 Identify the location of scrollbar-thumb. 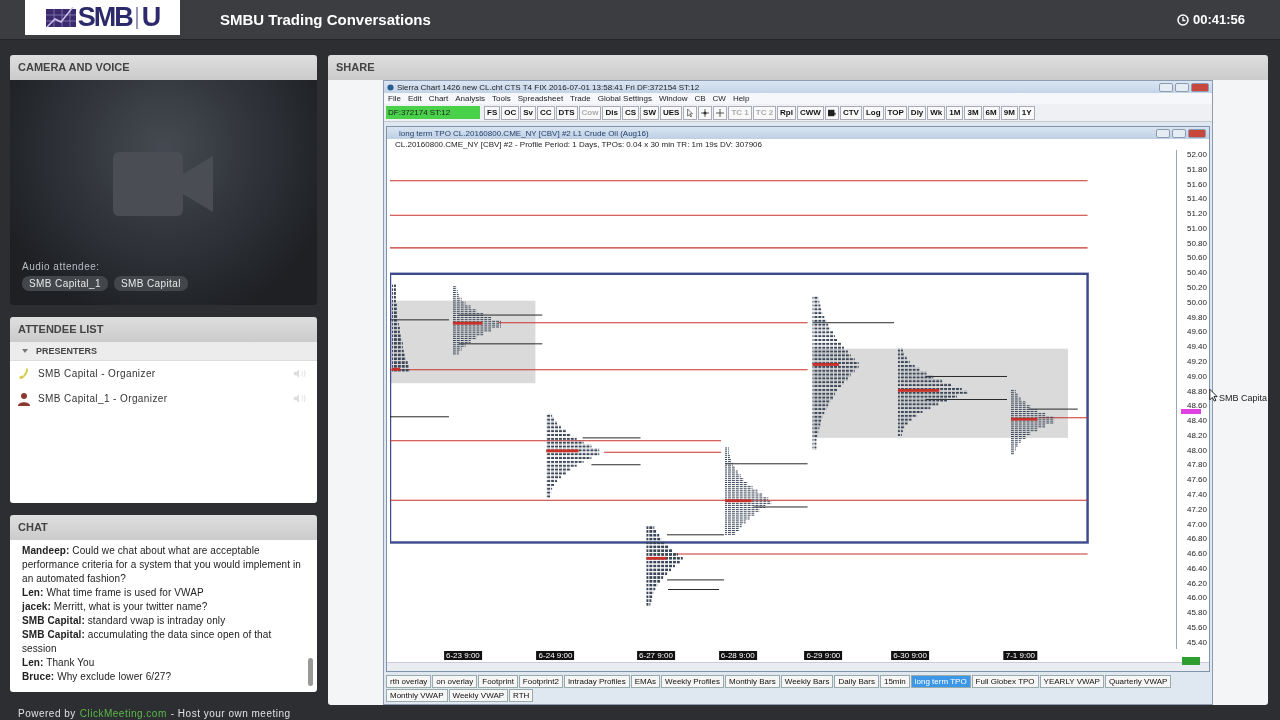
(310, 672).